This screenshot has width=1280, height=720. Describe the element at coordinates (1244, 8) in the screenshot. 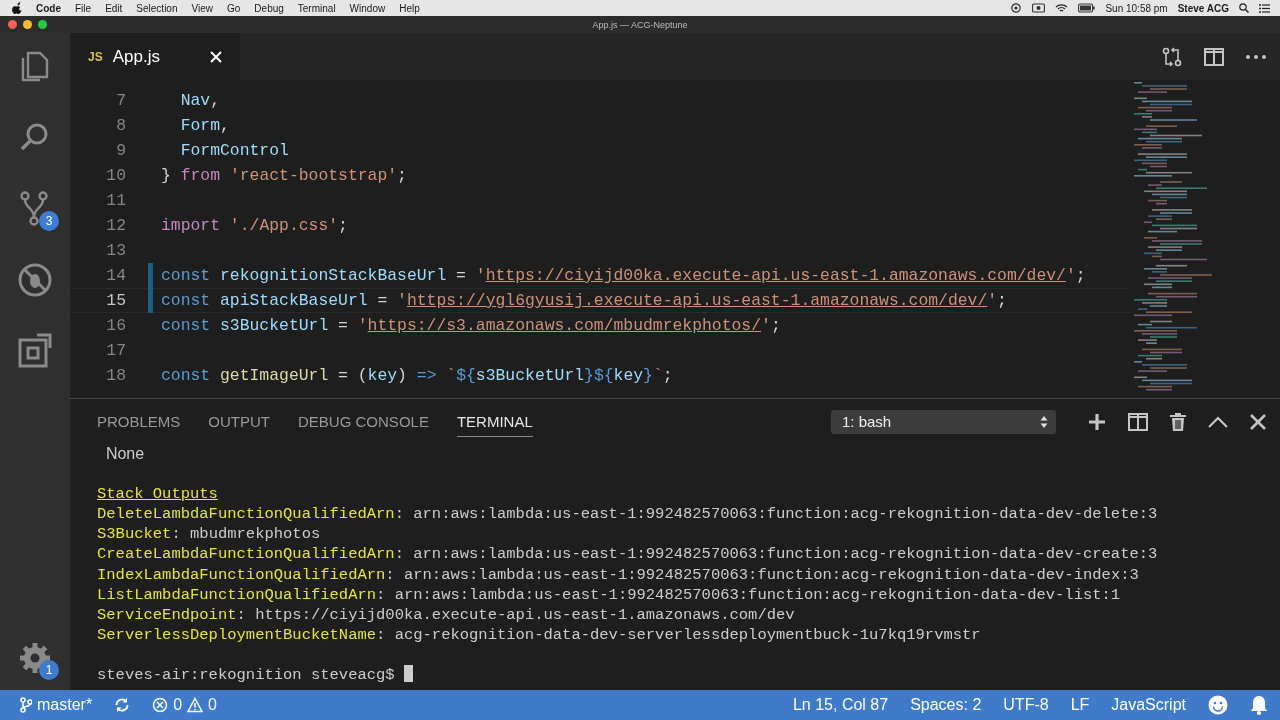

I see `search-icon` at that location.